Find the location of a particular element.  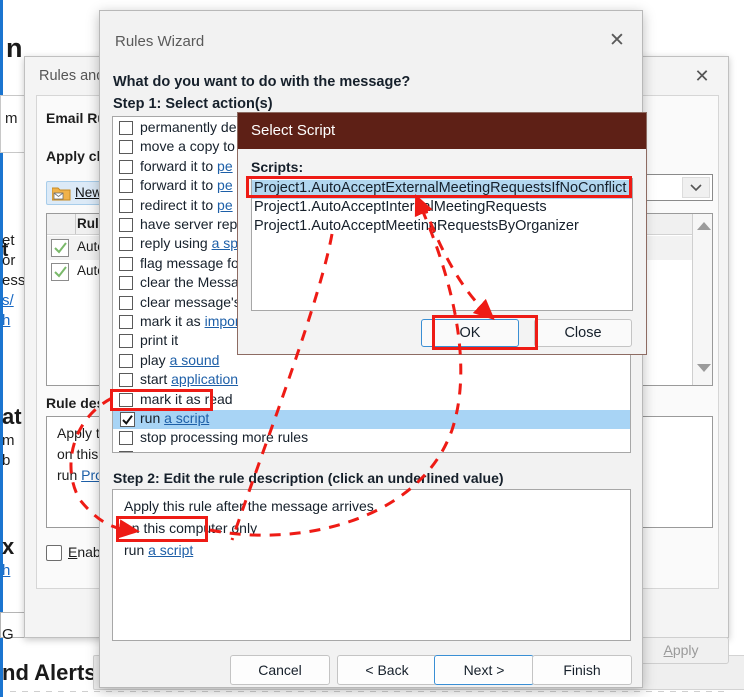

page-frag-8: x is located at coordinates (8, 546).